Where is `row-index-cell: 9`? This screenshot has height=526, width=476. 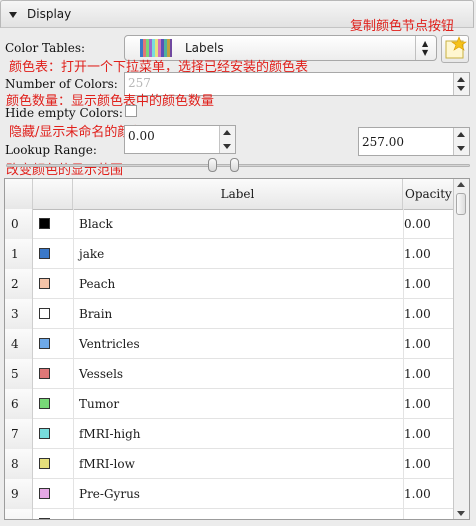 row-index-cell: 9 is located at coordinates (19, 494).